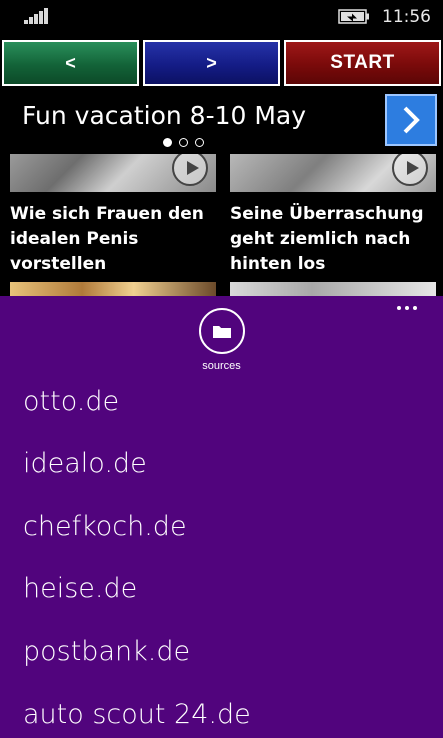  I want to click on chevron-right-icon, so click(411, 120).